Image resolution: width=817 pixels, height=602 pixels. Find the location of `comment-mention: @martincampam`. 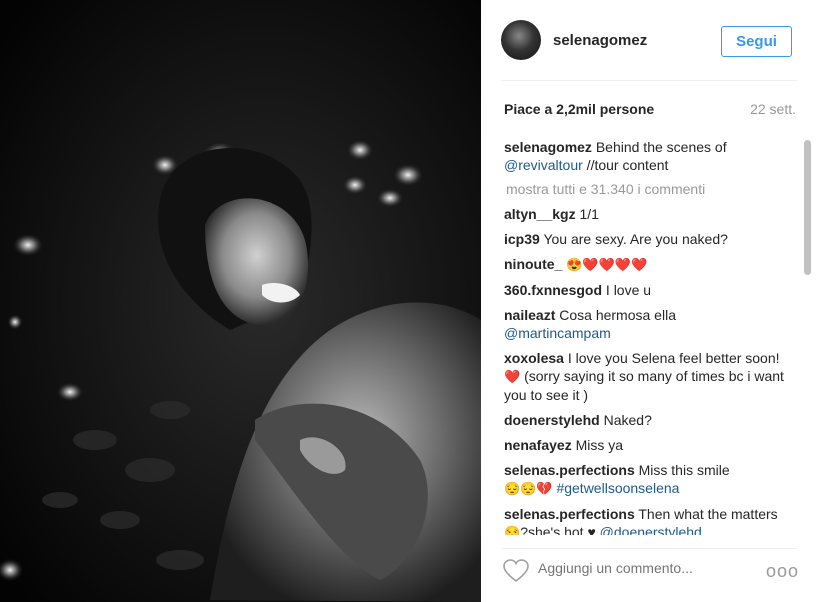

comment-mention: @martincampam is located at coordinates (557, 333).